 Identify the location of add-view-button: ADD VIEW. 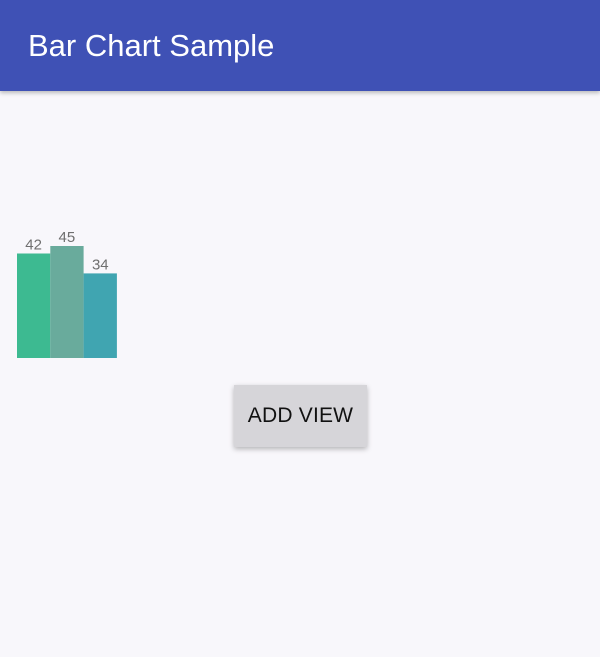
(300, 416).